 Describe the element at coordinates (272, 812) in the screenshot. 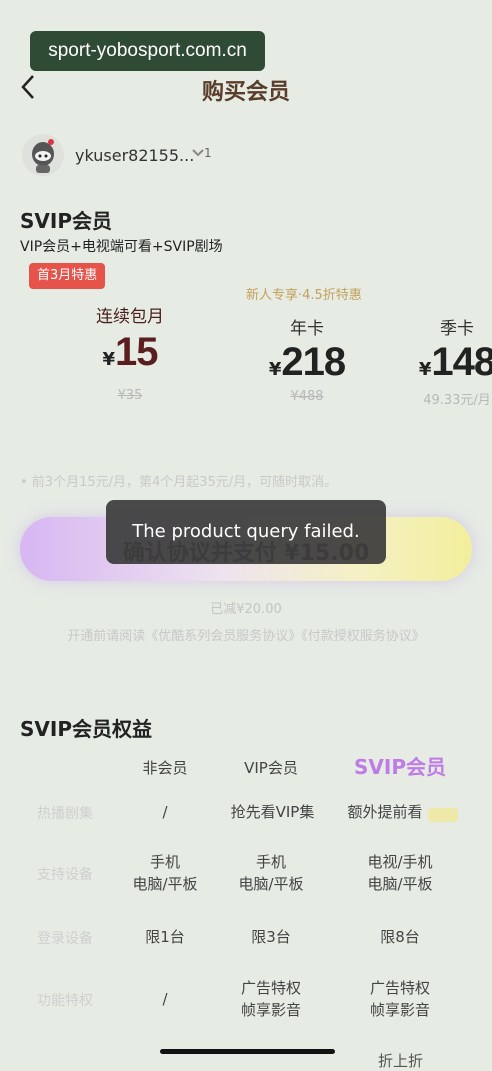

I see `benefit-cell: 抢先看VIP集` at that location.